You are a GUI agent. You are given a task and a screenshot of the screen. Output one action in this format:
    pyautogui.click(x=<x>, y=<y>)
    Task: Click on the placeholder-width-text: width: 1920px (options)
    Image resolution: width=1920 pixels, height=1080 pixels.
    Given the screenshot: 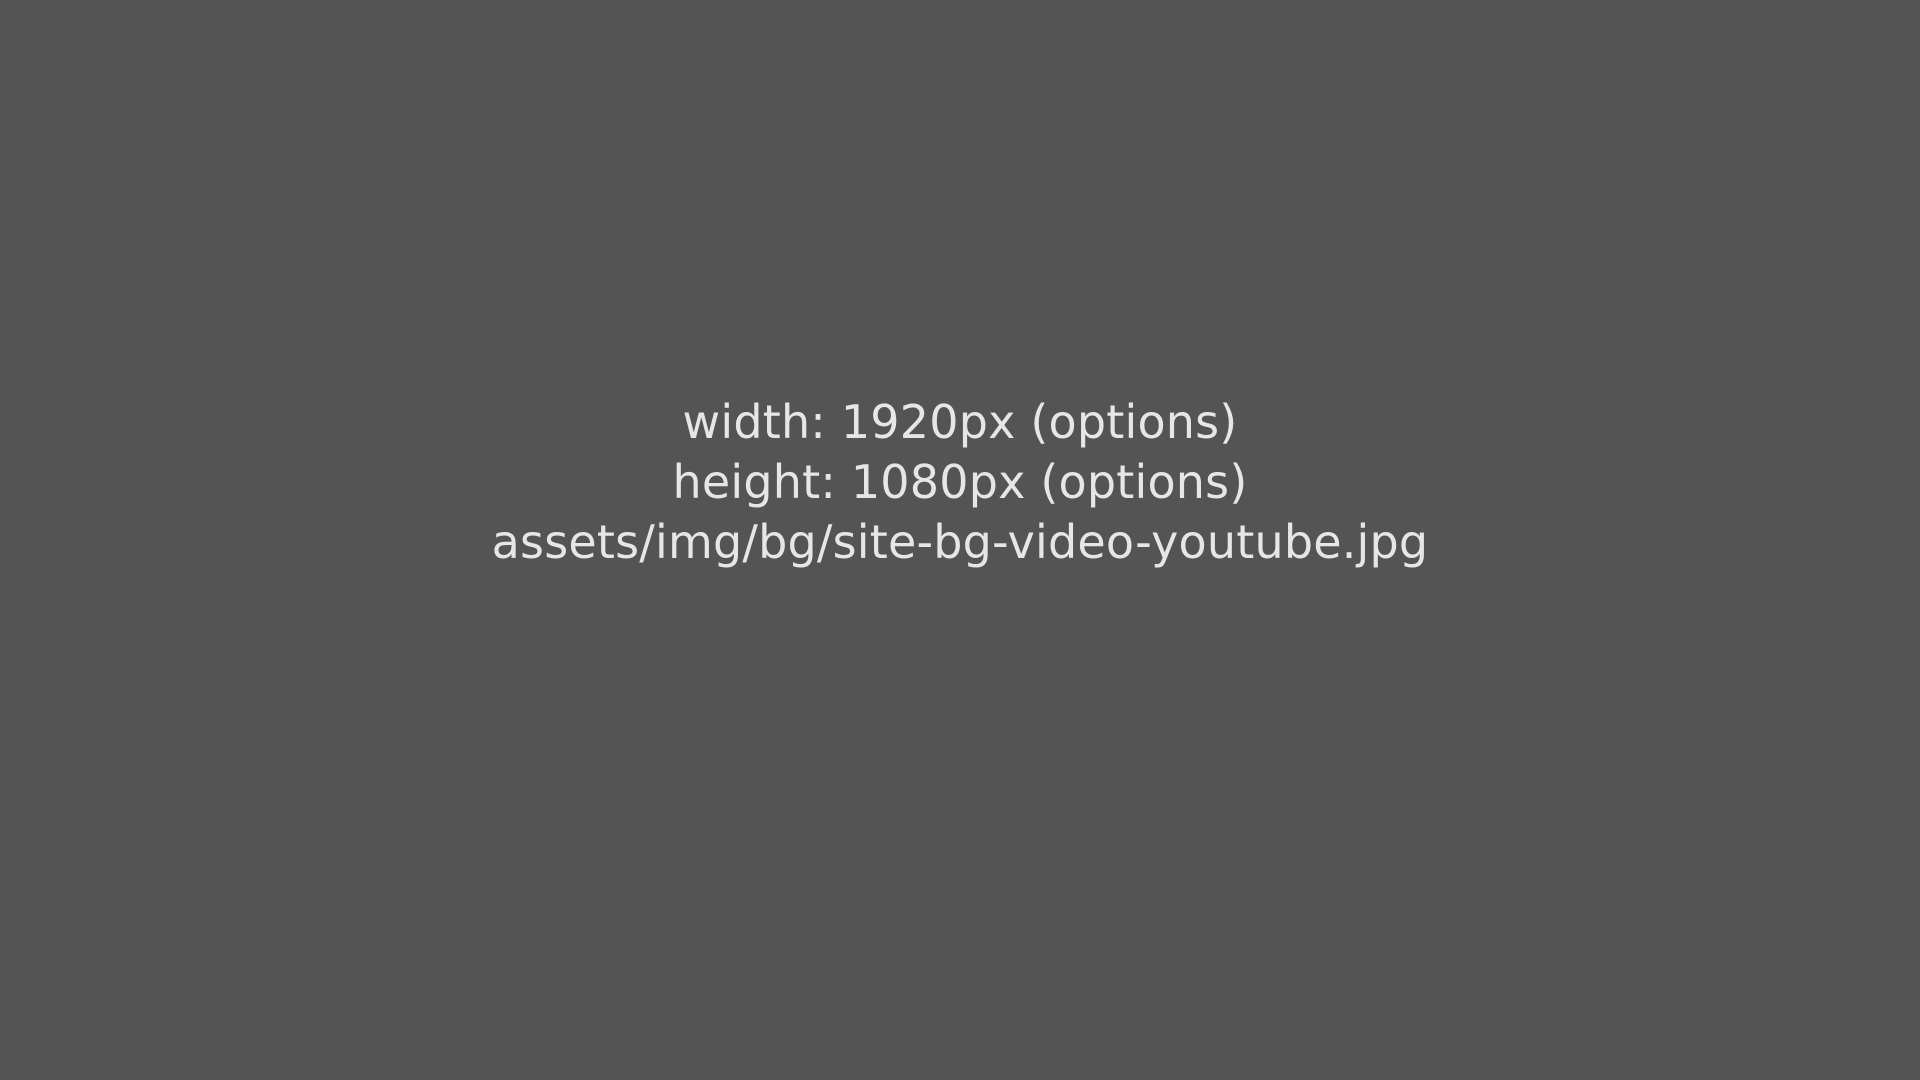 What is the action you would take?
    pyautogui.click(x=960, y=422)
    